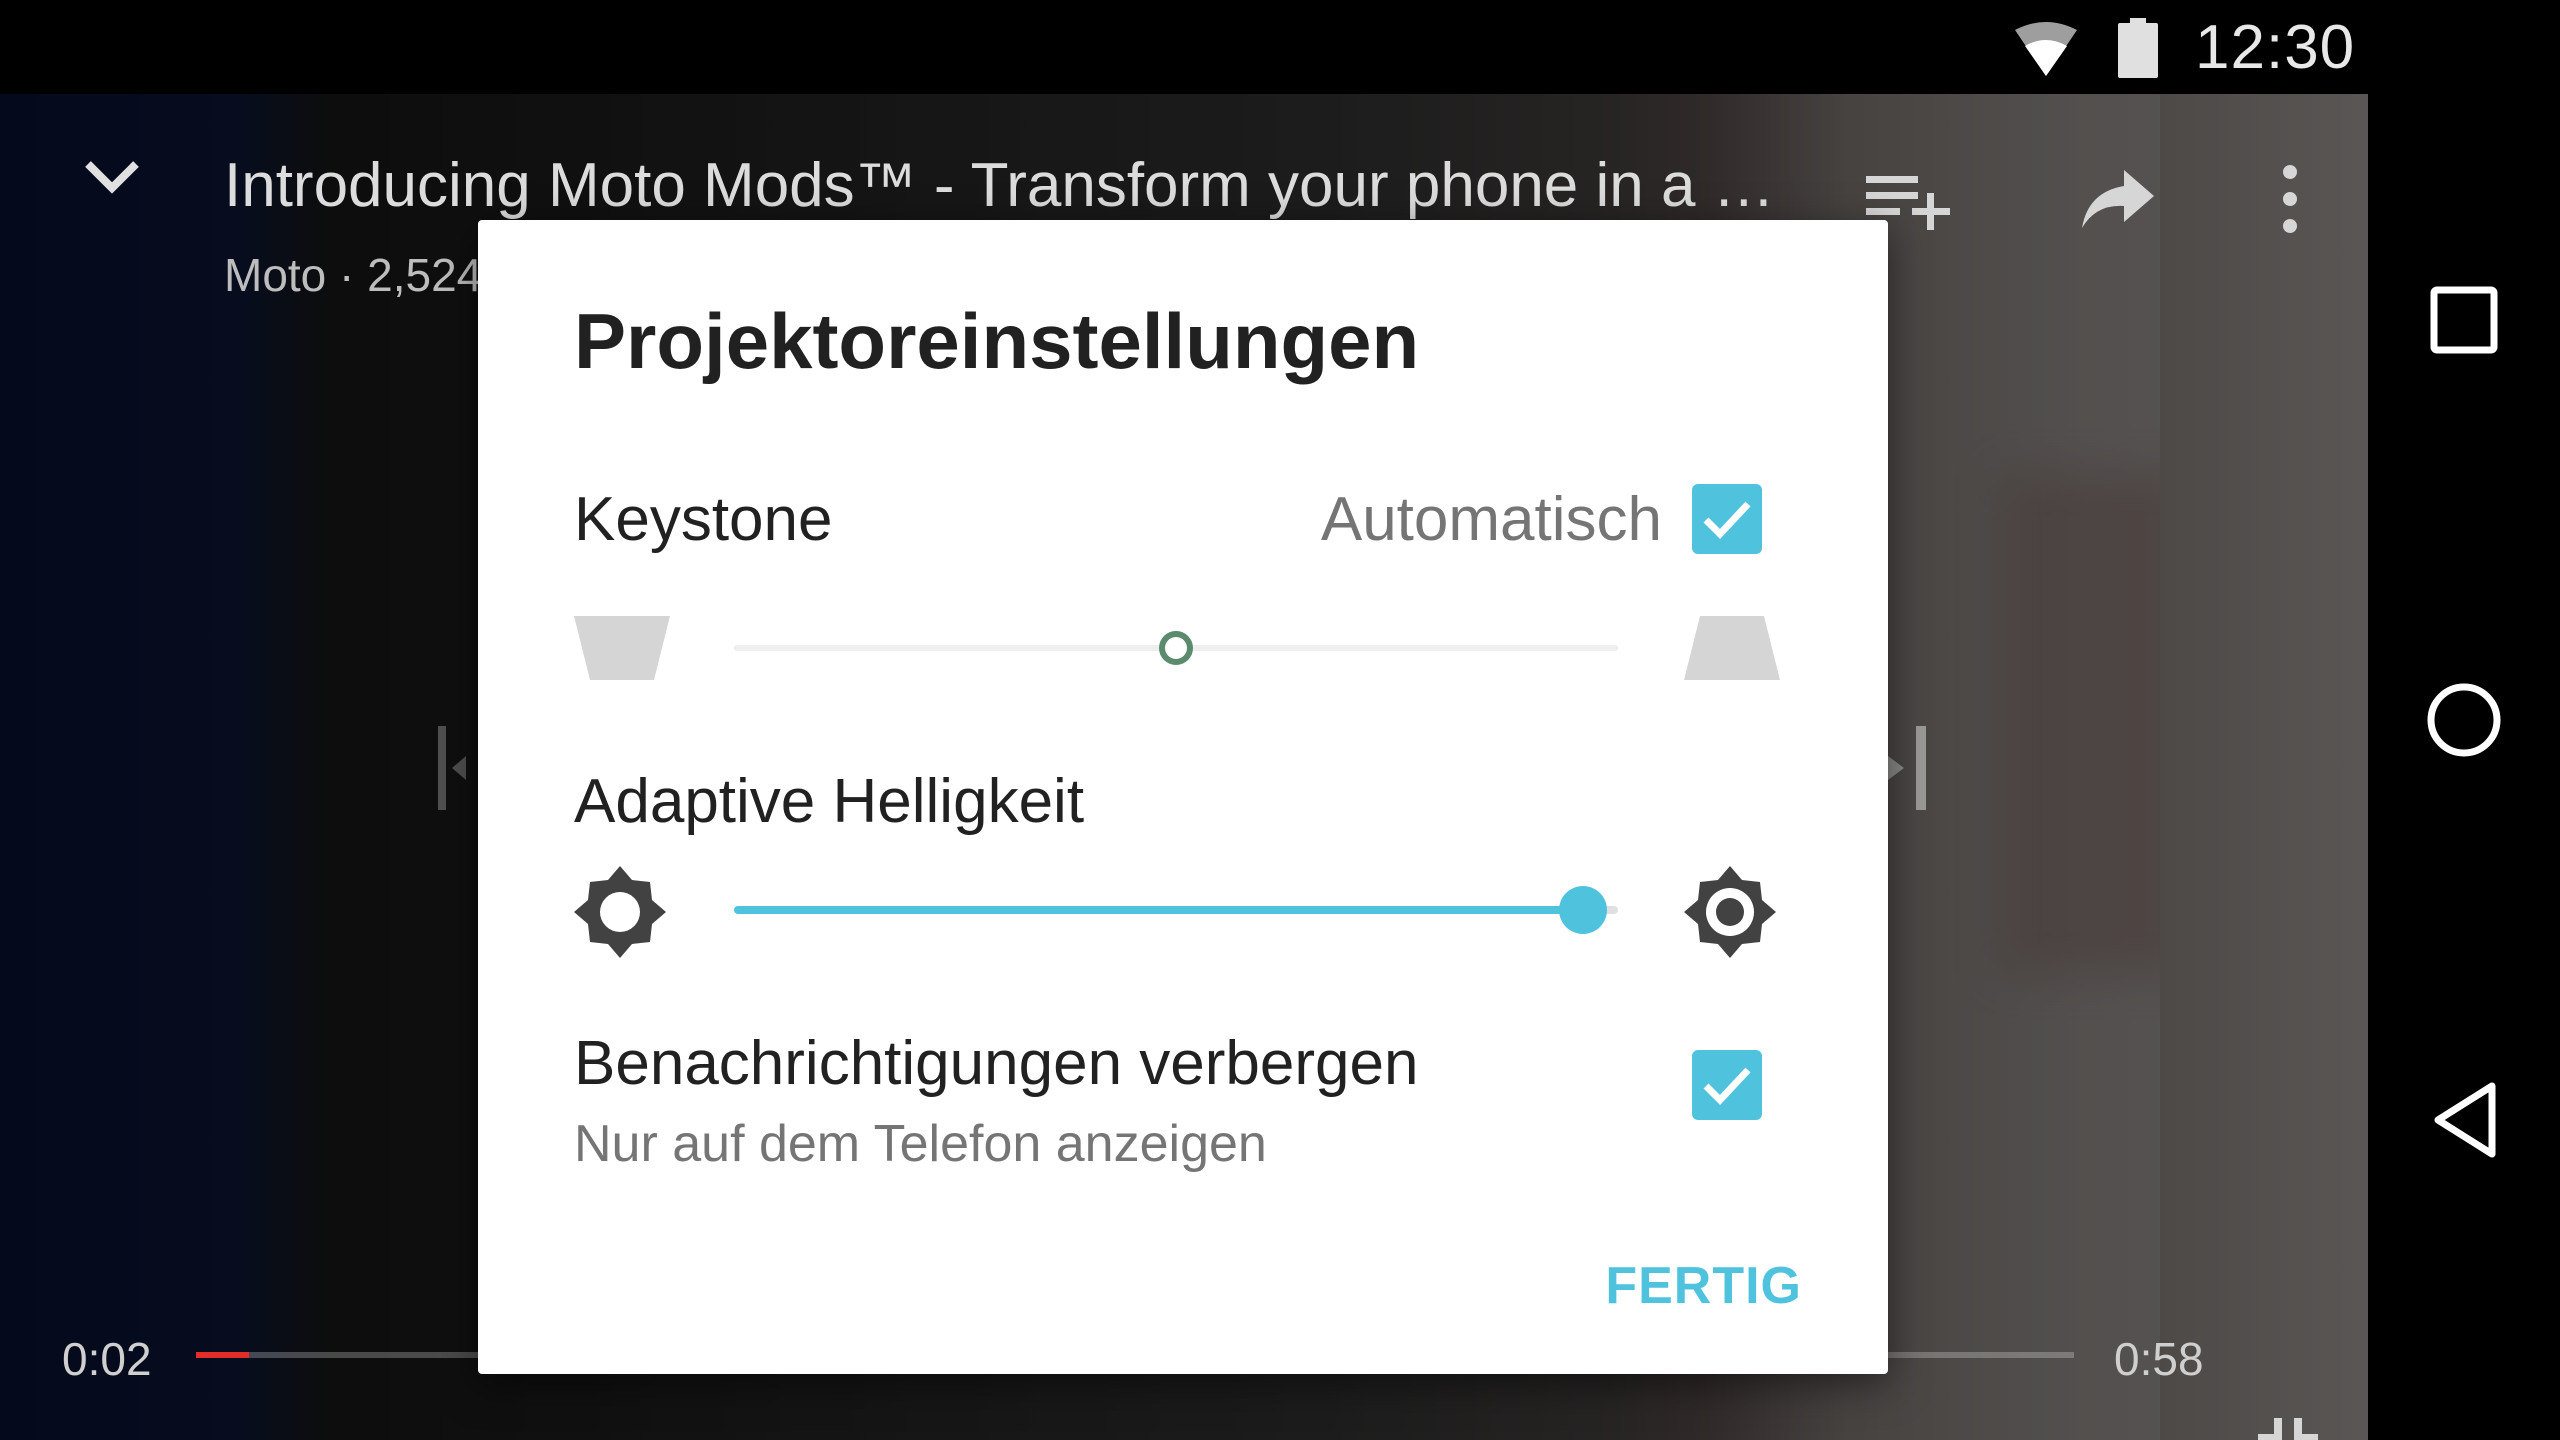 Image resolution: width=2560 pixels, height=1440 pixels. Describe the element at coordinates (2290, 199) in the screenshot. I see `more-vert-icon` at that location.